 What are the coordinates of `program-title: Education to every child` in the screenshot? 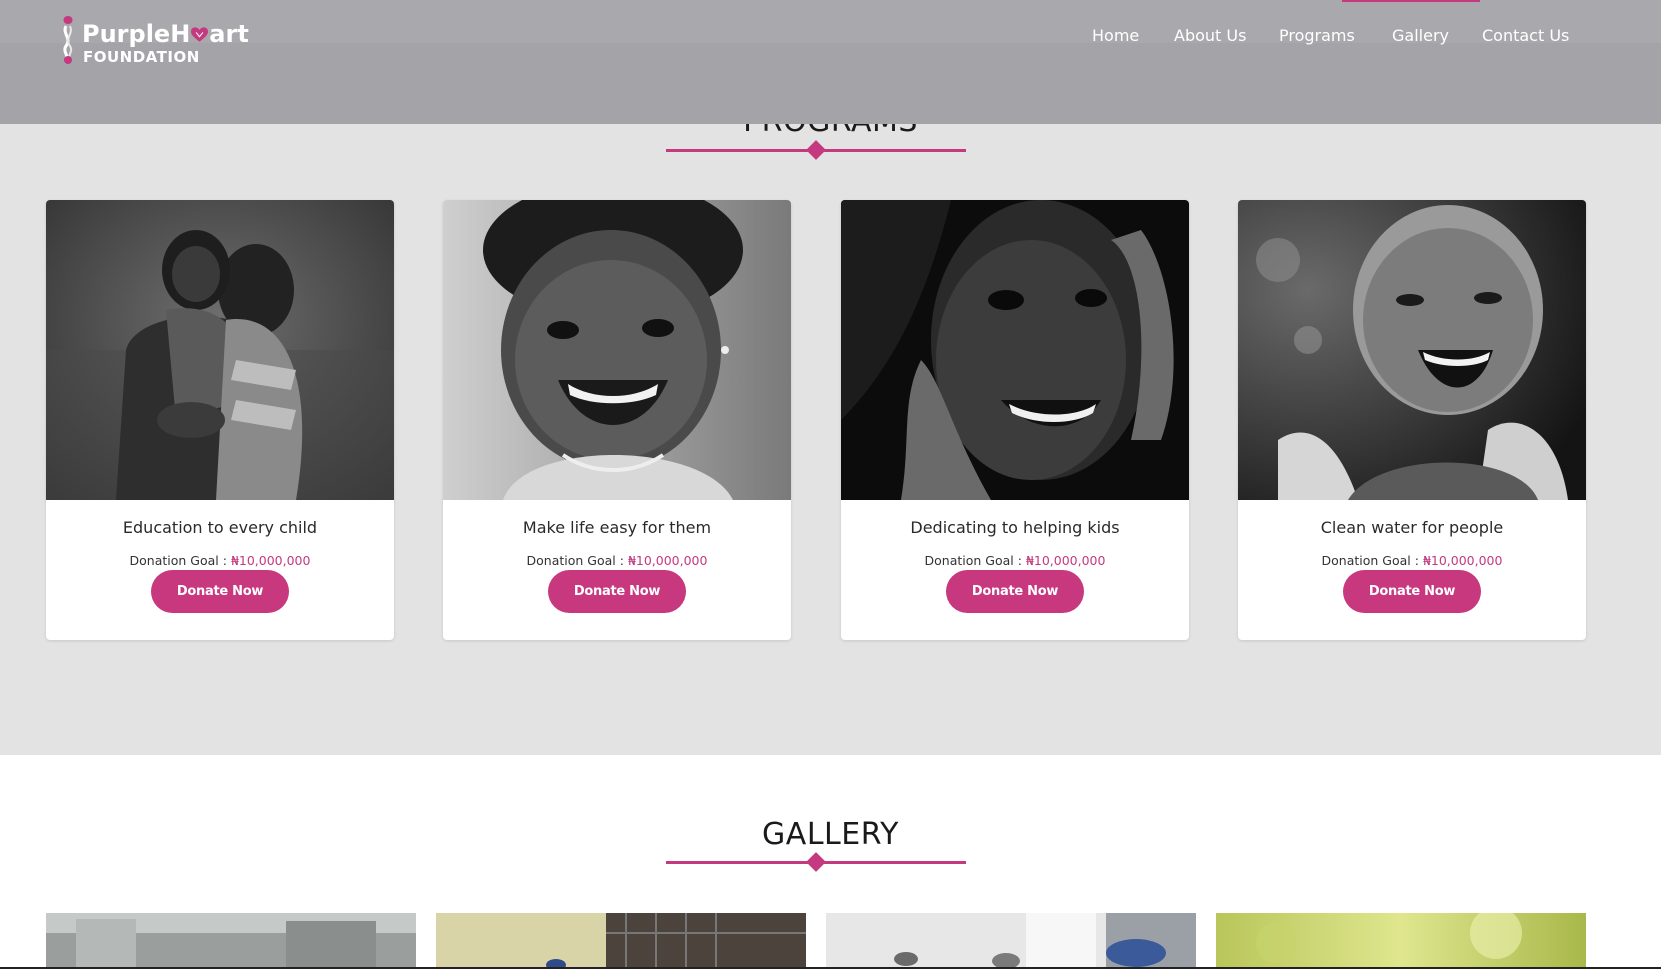 It's located at (220, 527).